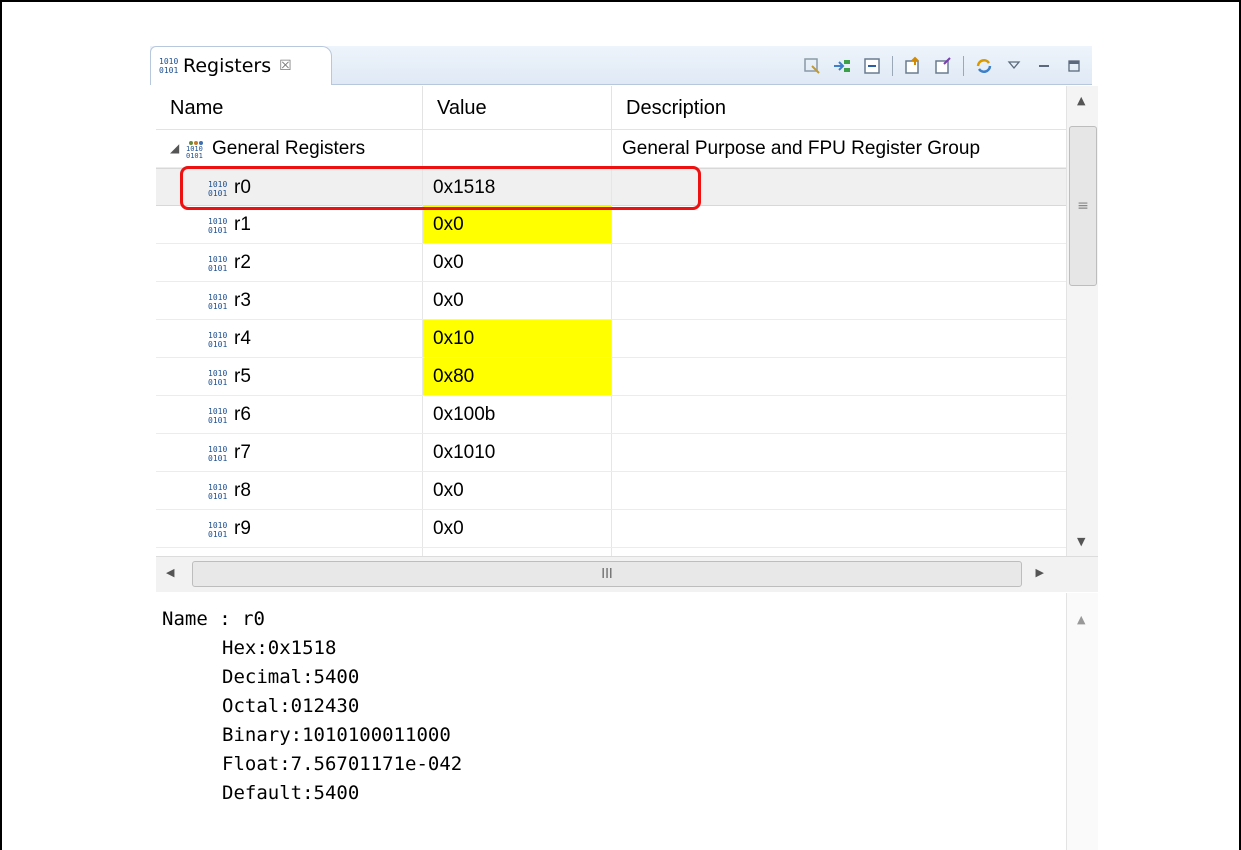 The height and width of the screenshot is (850, 1241). I want to click on table-horizontal-scrollbar: ◀ III ▶, so click(611, 574).